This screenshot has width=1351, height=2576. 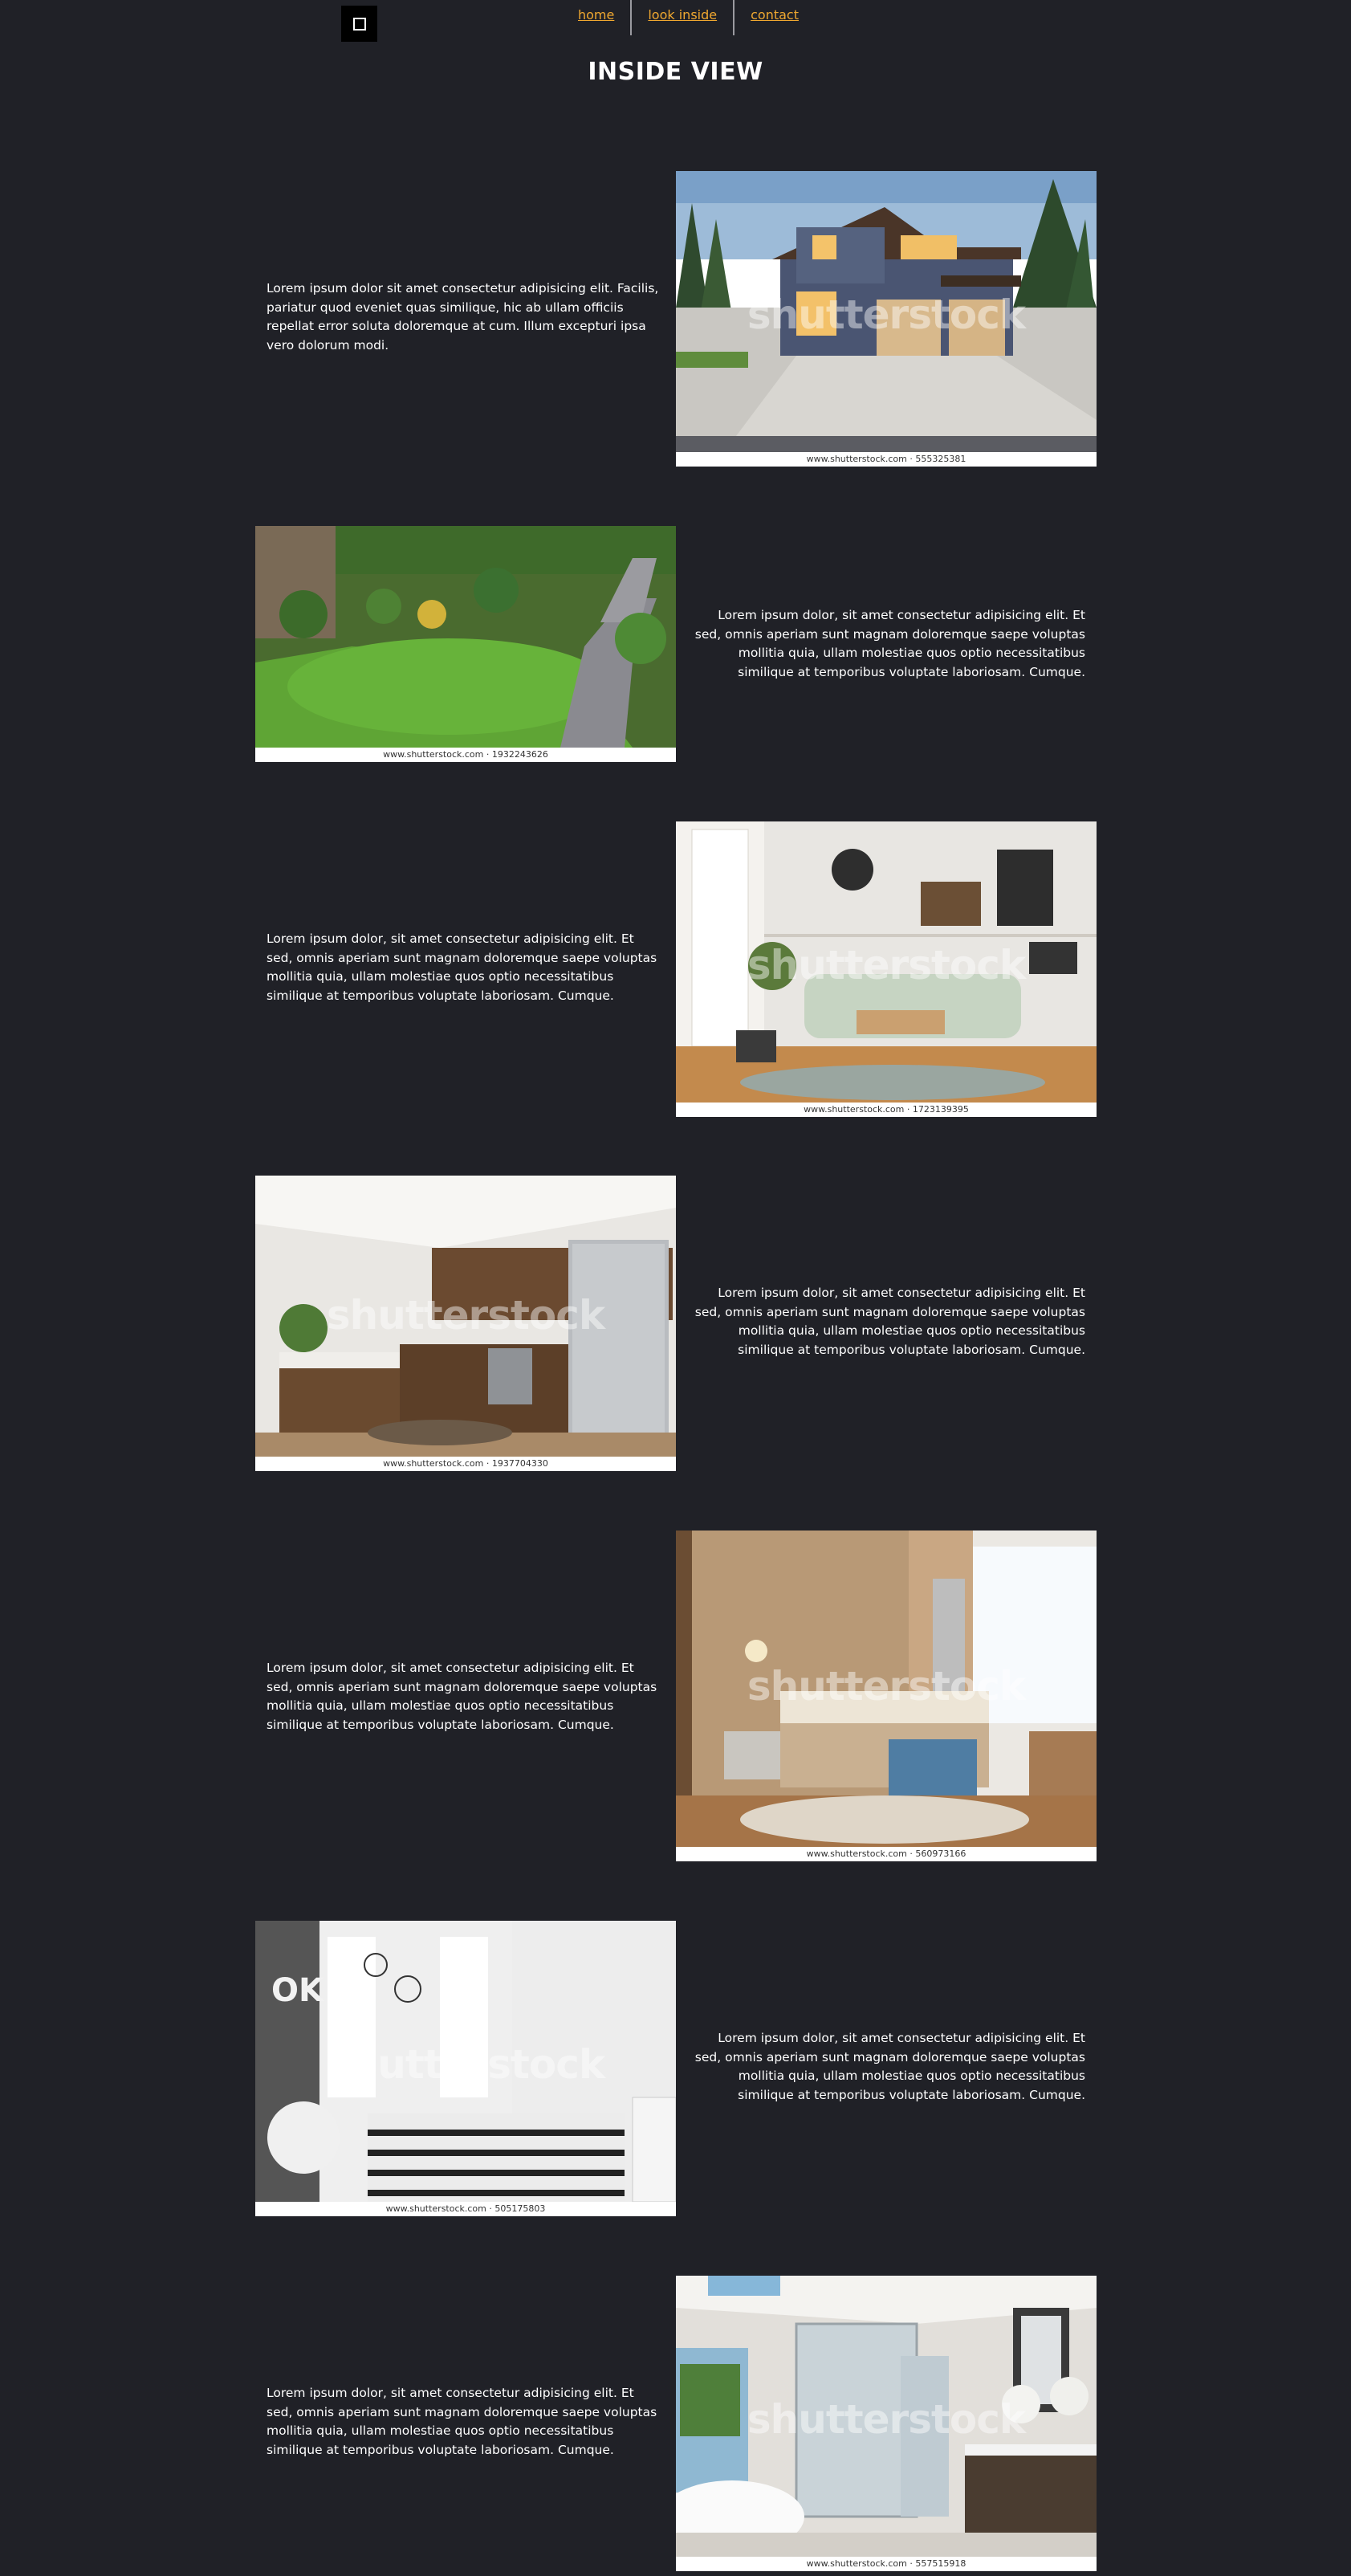 I want to click on image-caption: www.shutterstock.com · 1723139395, so click(x=886, y=1110).